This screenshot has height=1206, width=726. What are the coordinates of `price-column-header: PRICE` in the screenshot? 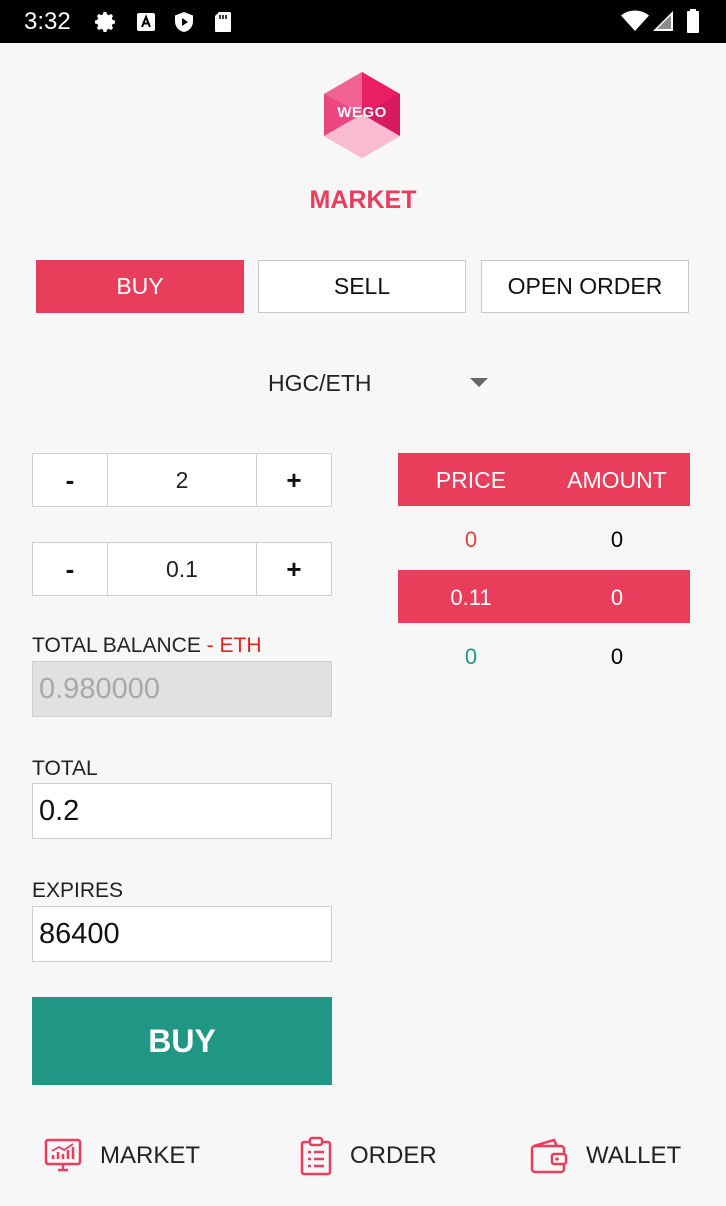 It's located at (471, 480).